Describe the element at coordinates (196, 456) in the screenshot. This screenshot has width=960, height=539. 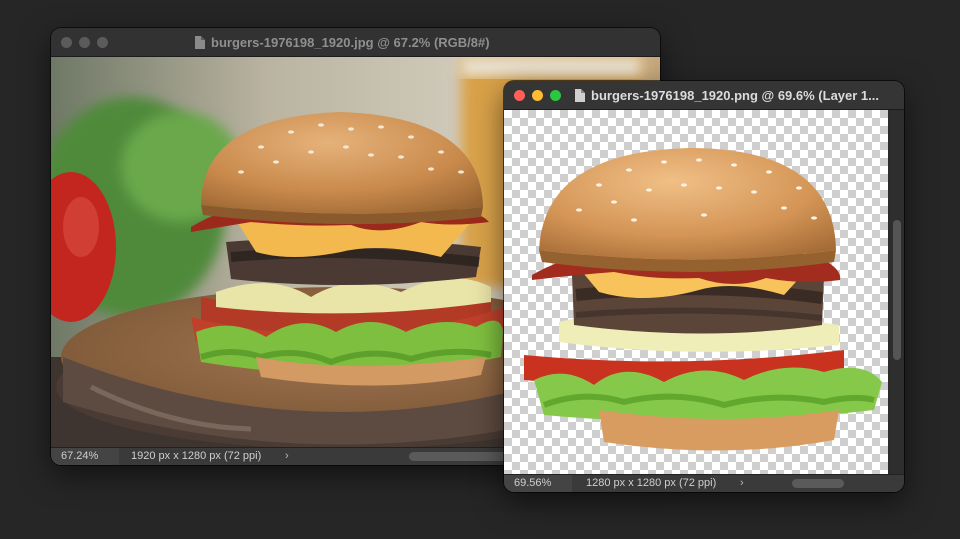
I see `document-dimensions: 1920 px x 1280 px (72 ppi)` at that location.